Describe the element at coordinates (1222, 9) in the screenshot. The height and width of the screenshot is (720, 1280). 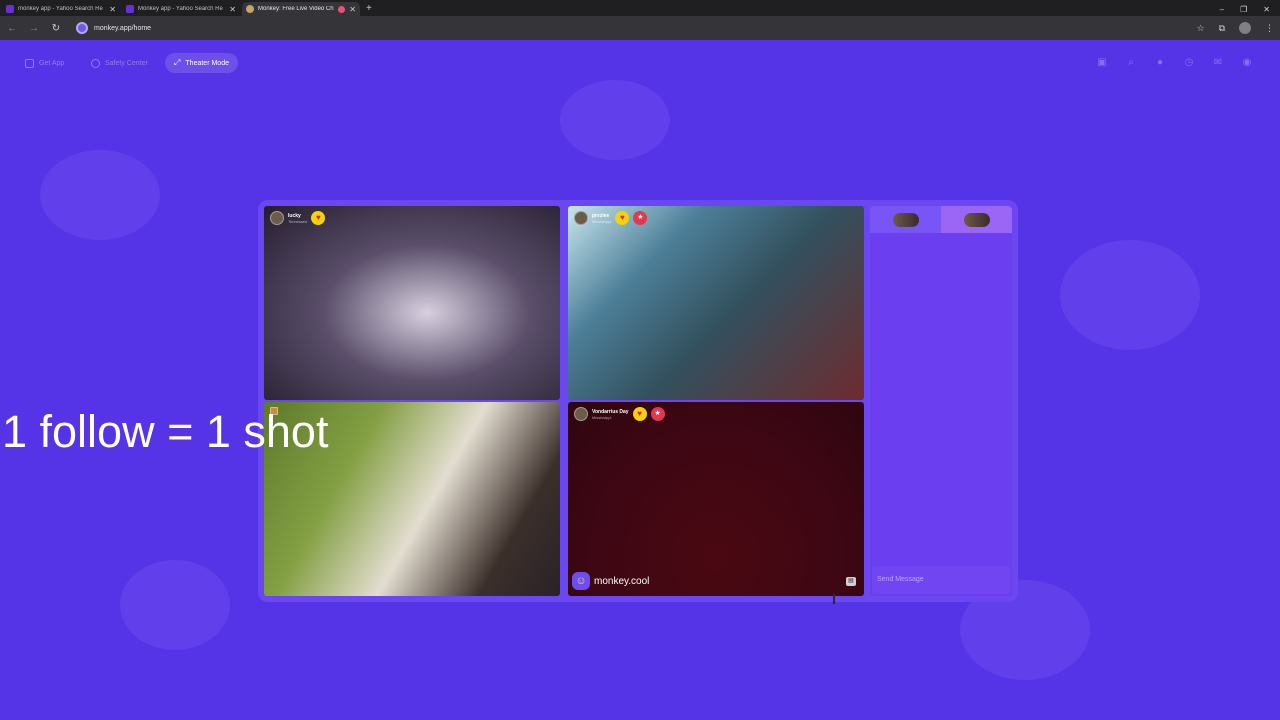
I see `minimize-icon: –` at that location.